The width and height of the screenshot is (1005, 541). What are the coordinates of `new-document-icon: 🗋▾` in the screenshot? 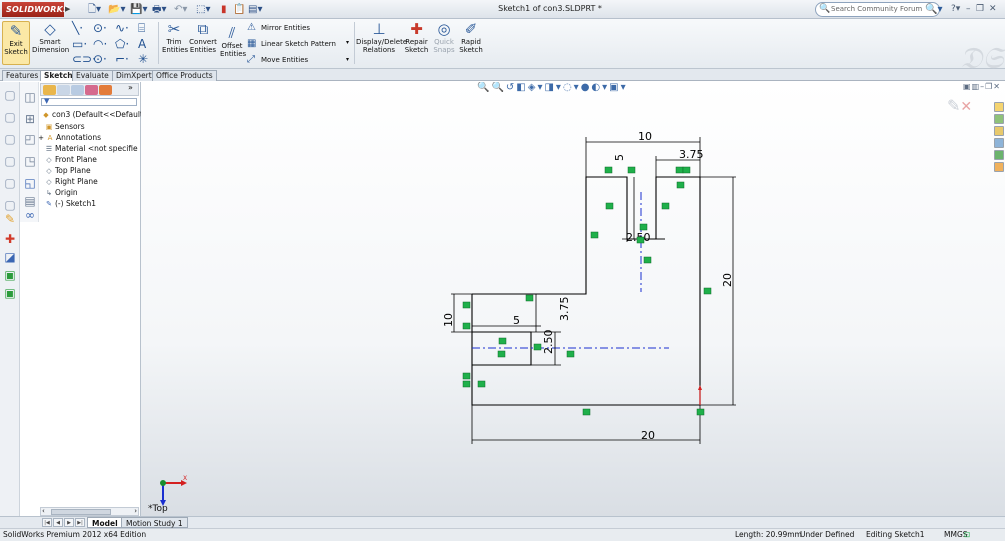 It's located at (94, 9).